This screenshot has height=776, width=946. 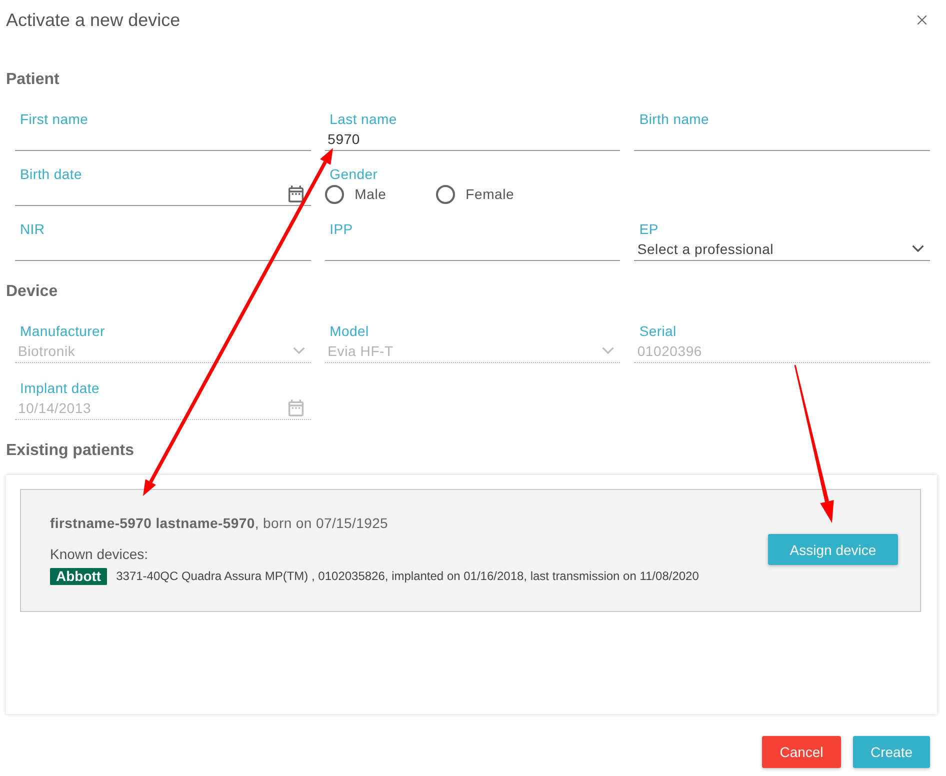 What do you see at coordinates (50, 174) in the screenshot?
I see `field-label: Birth date` at bounding box center [50, 174].